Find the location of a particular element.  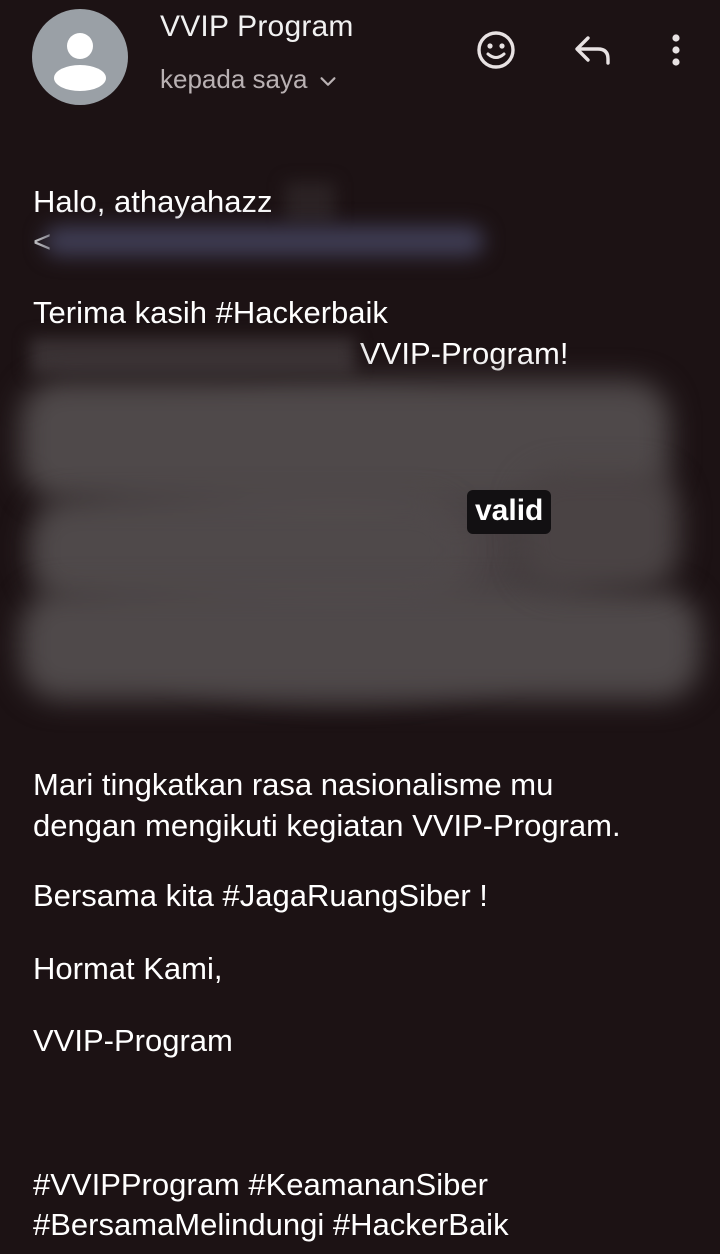

sender-avatar is located at coordinates (80, 57).